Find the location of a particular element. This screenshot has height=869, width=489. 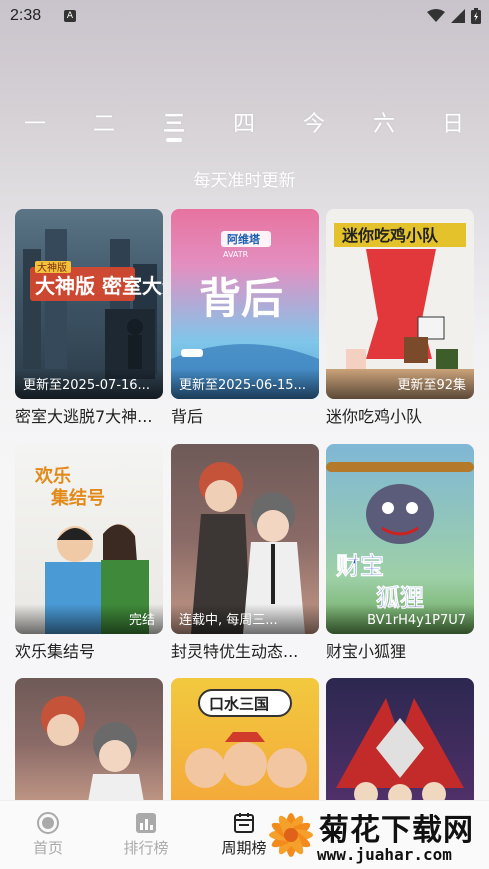

battery-icon is located at coordinates (476, 16).